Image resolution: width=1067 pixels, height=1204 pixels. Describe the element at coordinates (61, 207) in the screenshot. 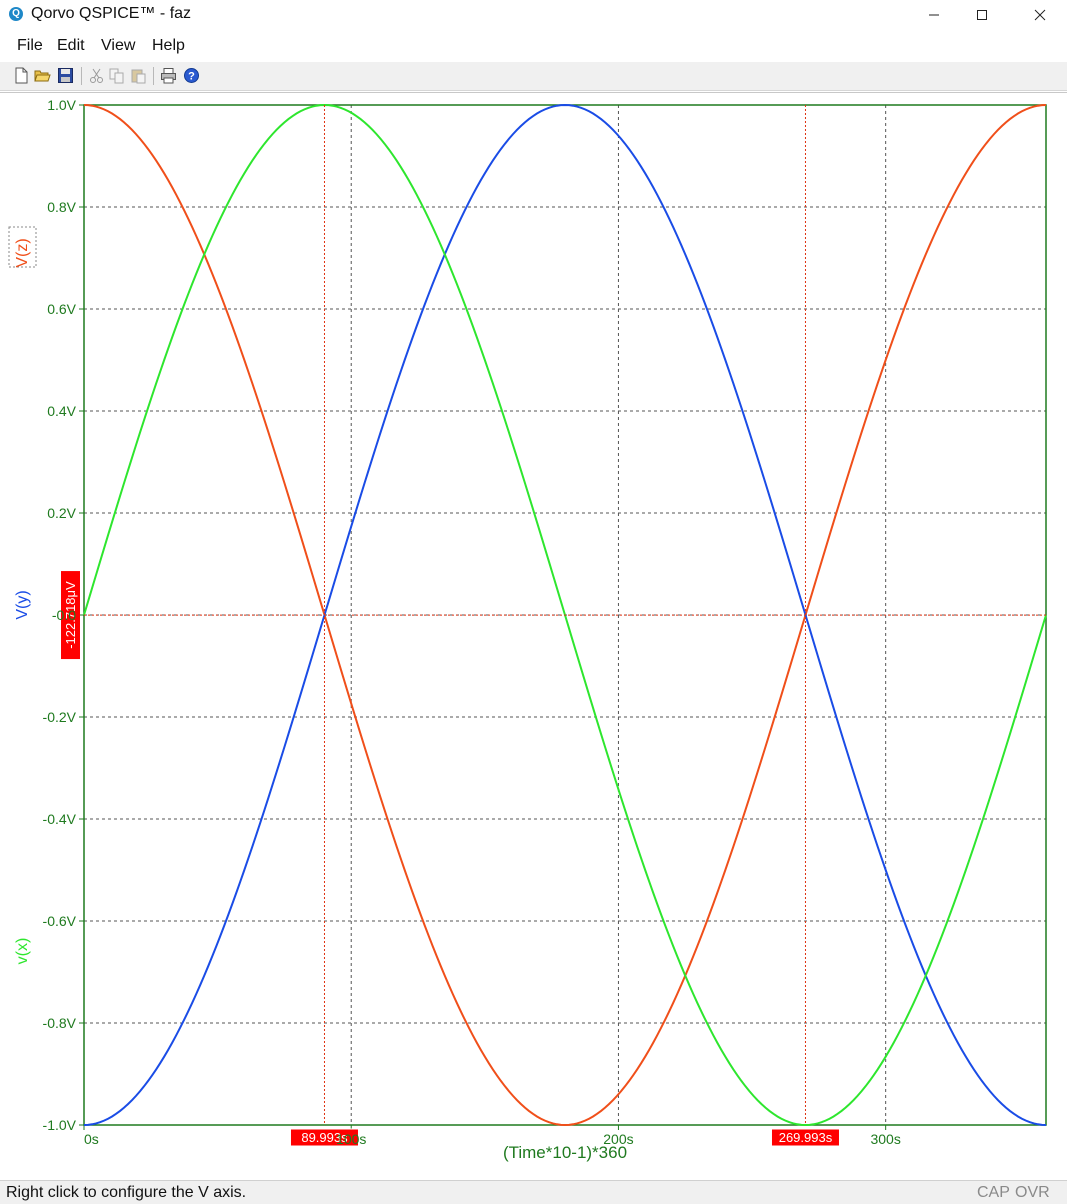

I see `y-tick-label: 0.8V` at that location.